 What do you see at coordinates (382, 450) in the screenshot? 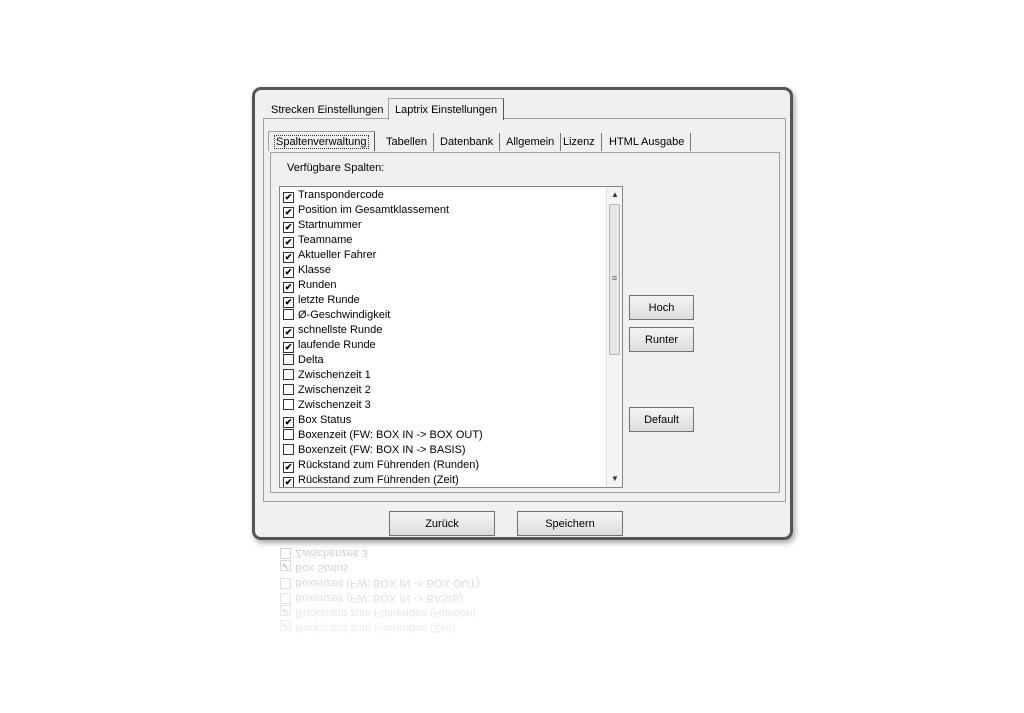
I see `list-item-label: Boxenzeit (FW: BOX IN -> BASIS)` at bounding box center [382, 450].